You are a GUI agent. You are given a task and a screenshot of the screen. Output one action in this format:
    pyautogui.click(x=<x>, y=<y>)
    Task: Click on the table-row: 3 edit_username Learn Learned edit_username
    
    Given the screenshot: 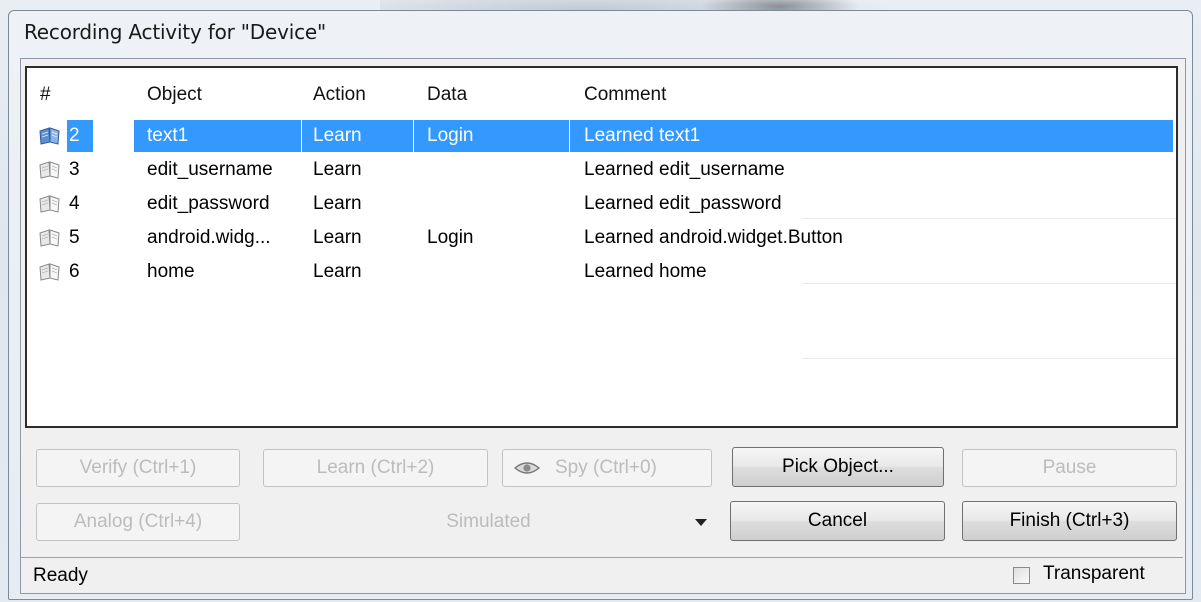 What is the action you would take?
    pyautogui.click(x=601, y=170)
    